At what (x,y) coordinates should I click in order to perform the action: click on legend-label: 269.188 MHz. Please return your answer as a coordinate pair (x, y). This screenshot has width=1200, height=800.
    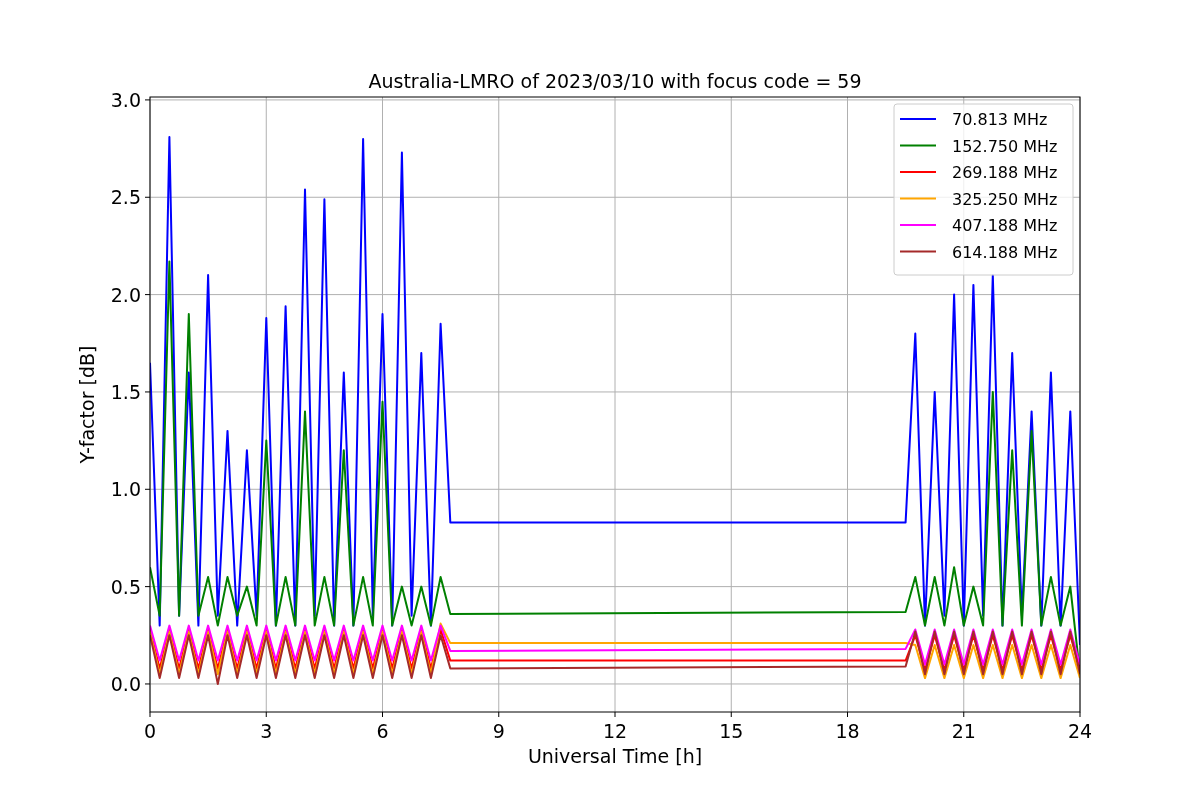
    Looking at the image, I should click on (1005, 172).